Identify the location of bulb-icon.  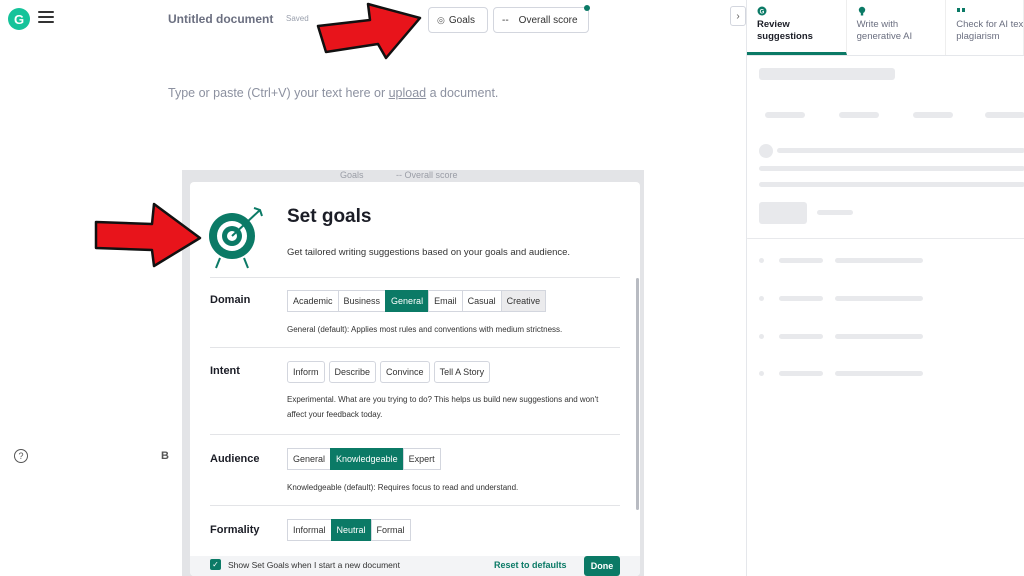
(861, 11).